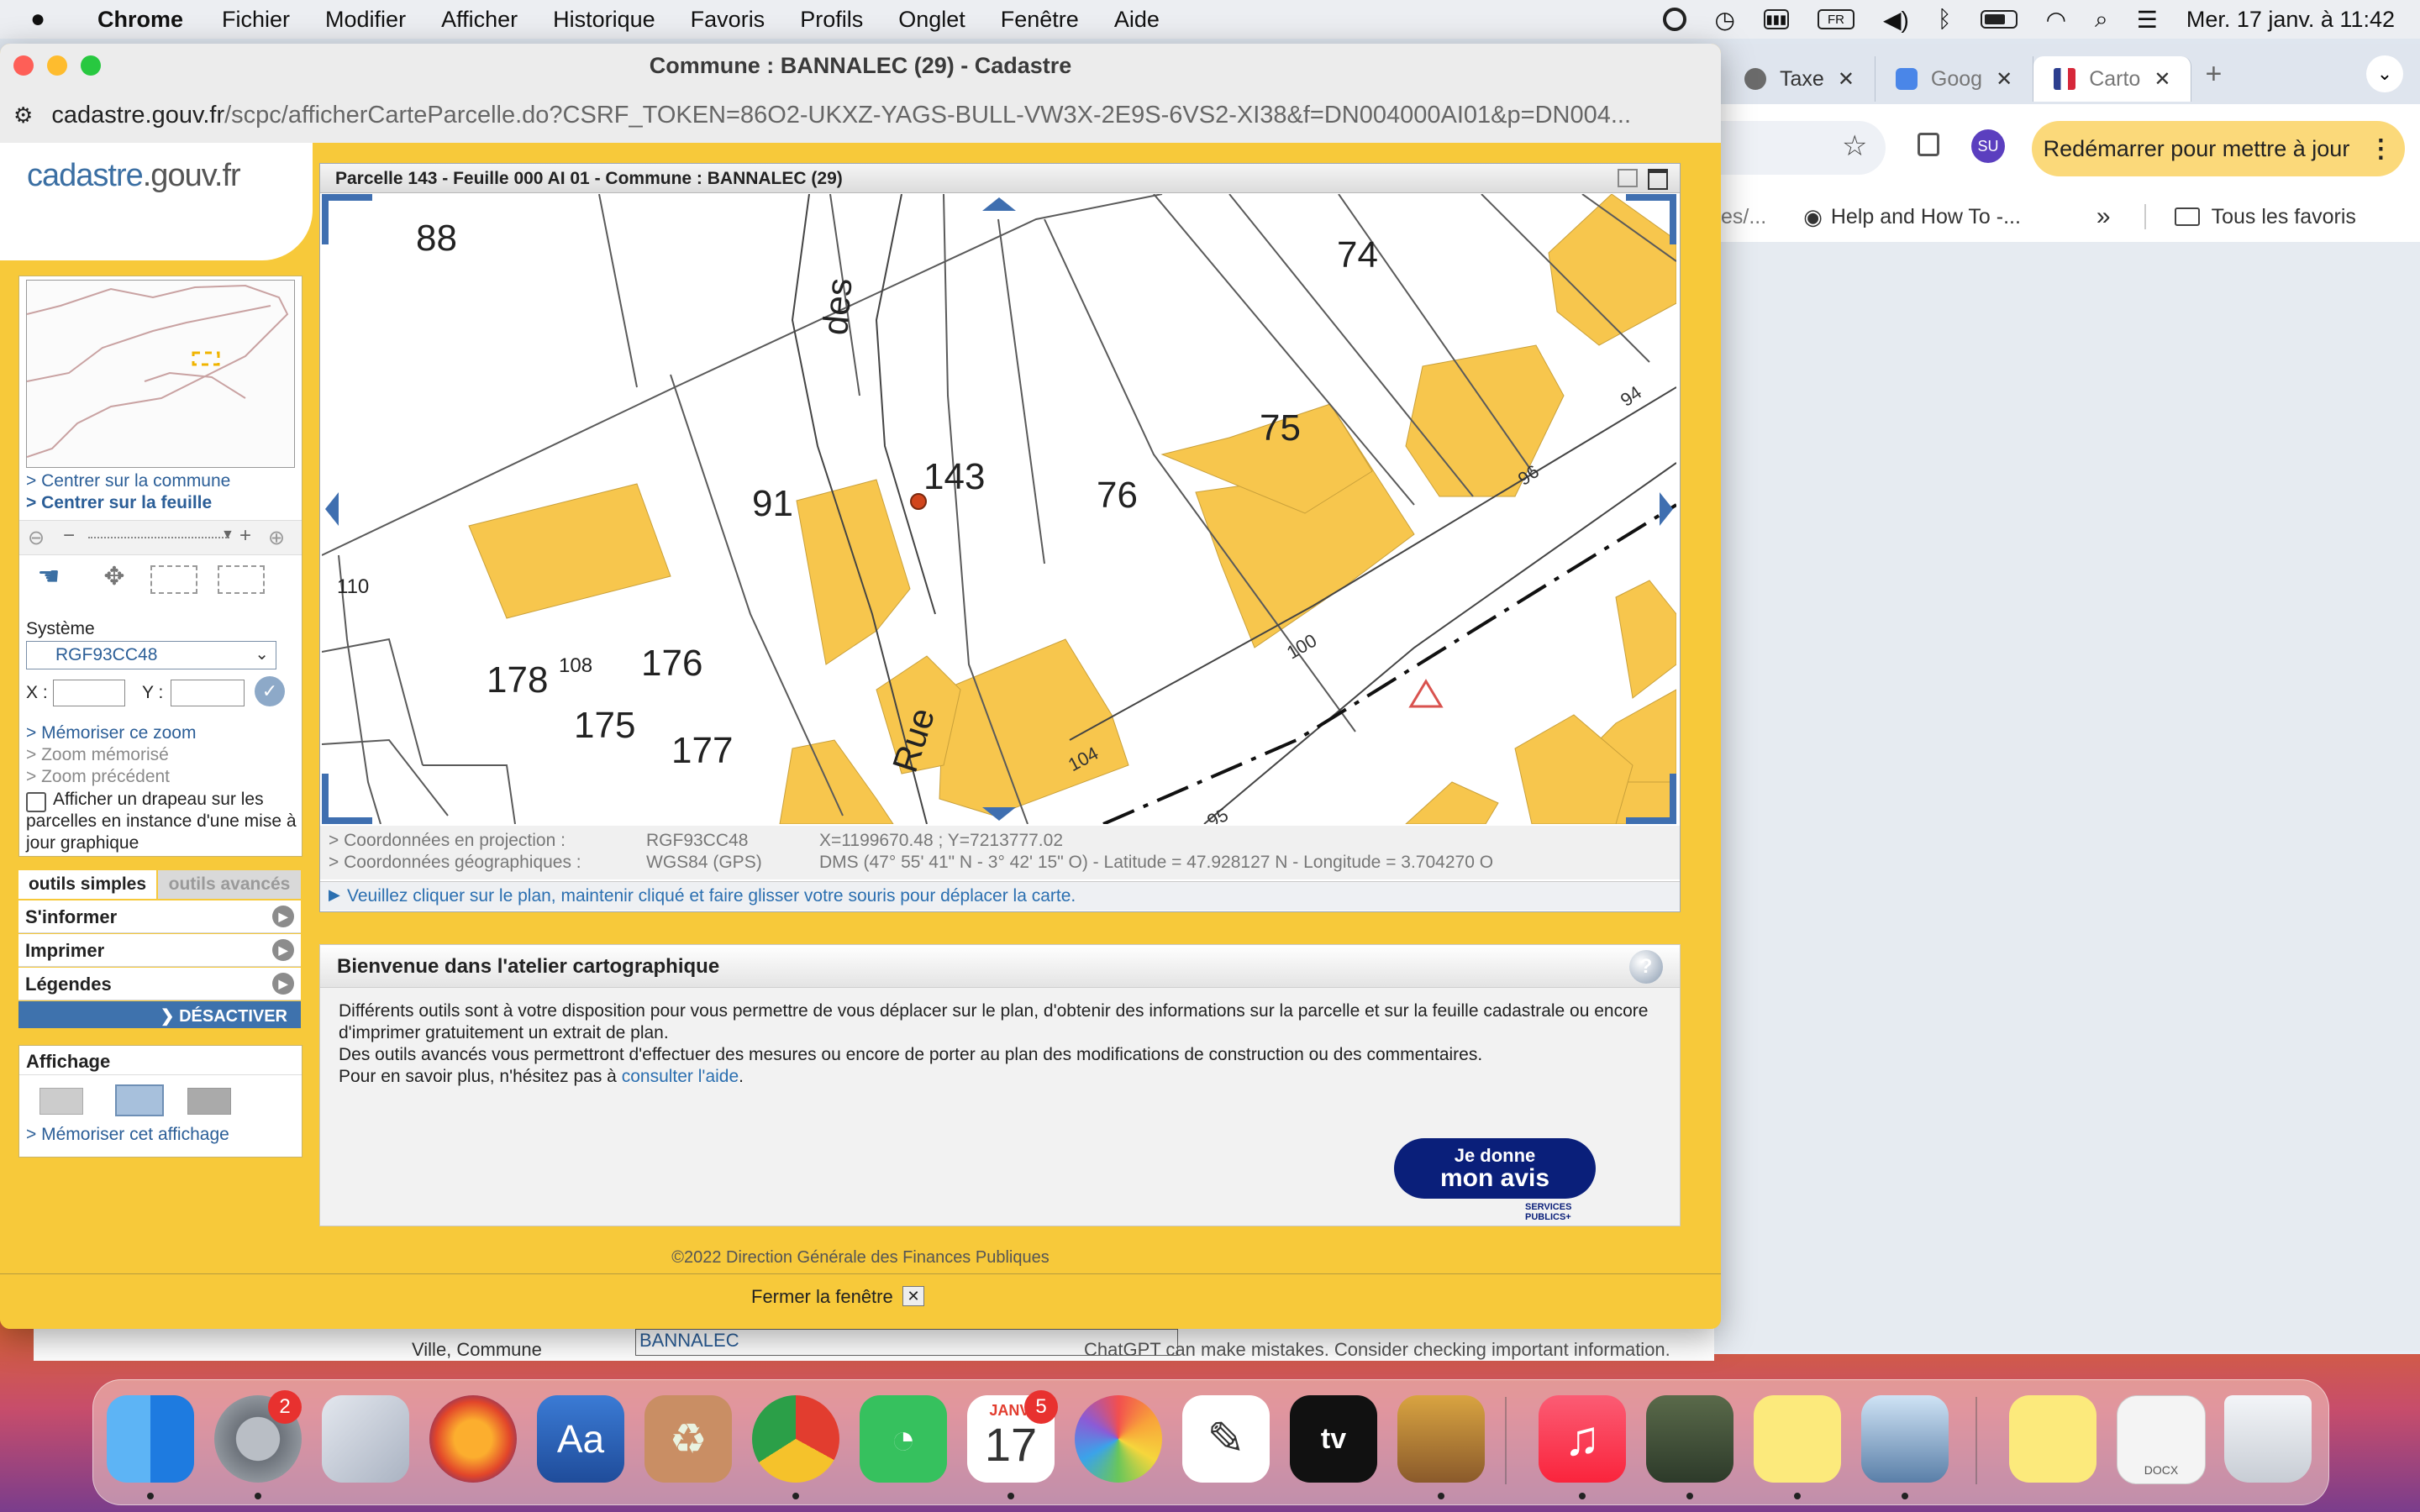 The height and width of the screenshot is (1512, 2420). I want to click on recycle-app-icon: ♻, so click(688, 1439).